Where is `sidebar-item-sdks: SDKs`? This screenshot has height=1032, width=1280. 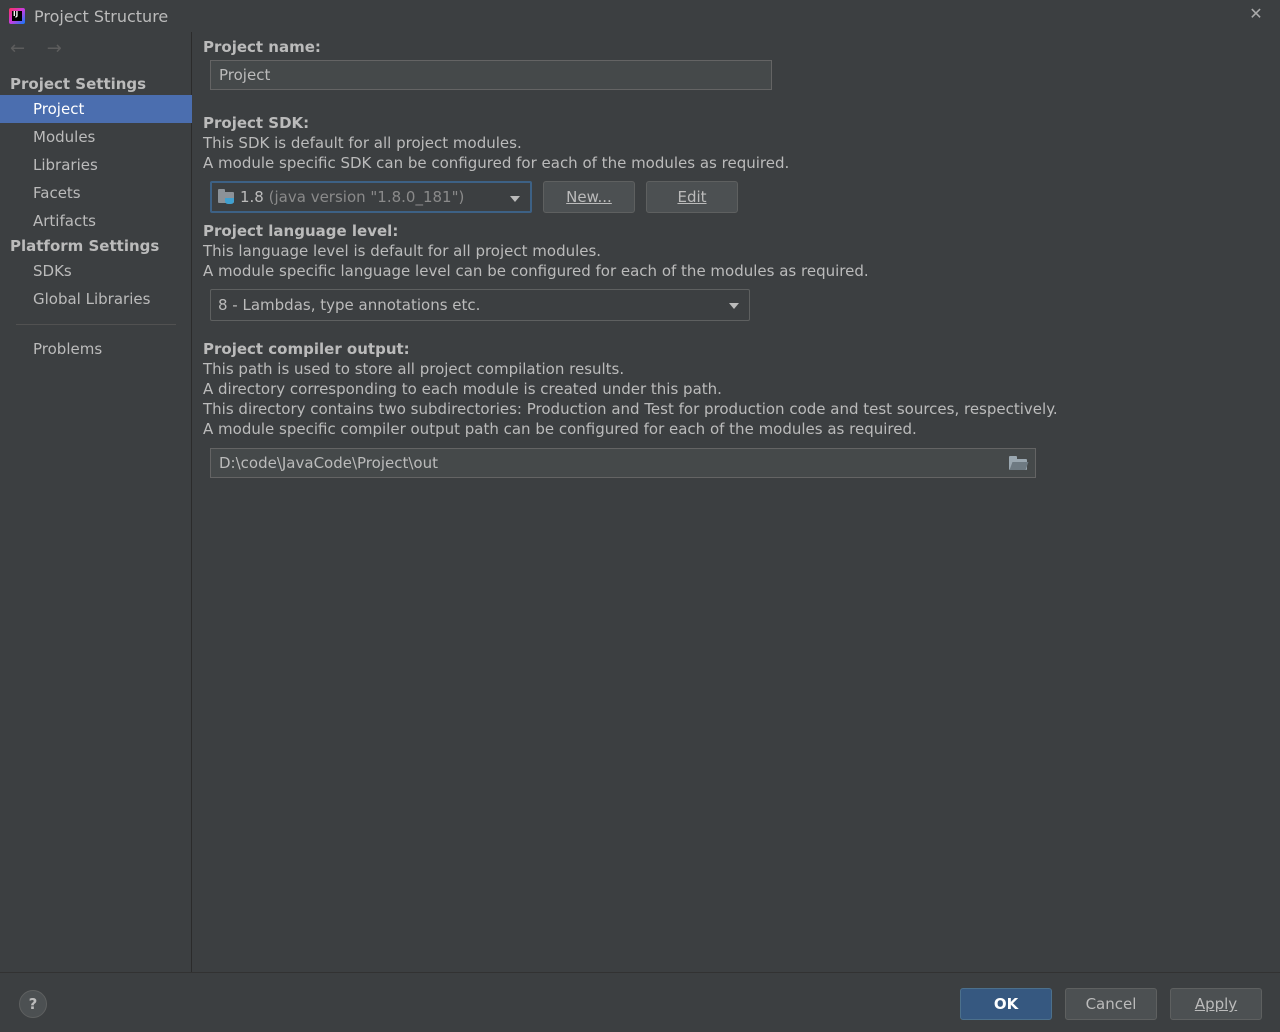 sidebar-item-sdks: SDKs is located at coordinates (96, 271).